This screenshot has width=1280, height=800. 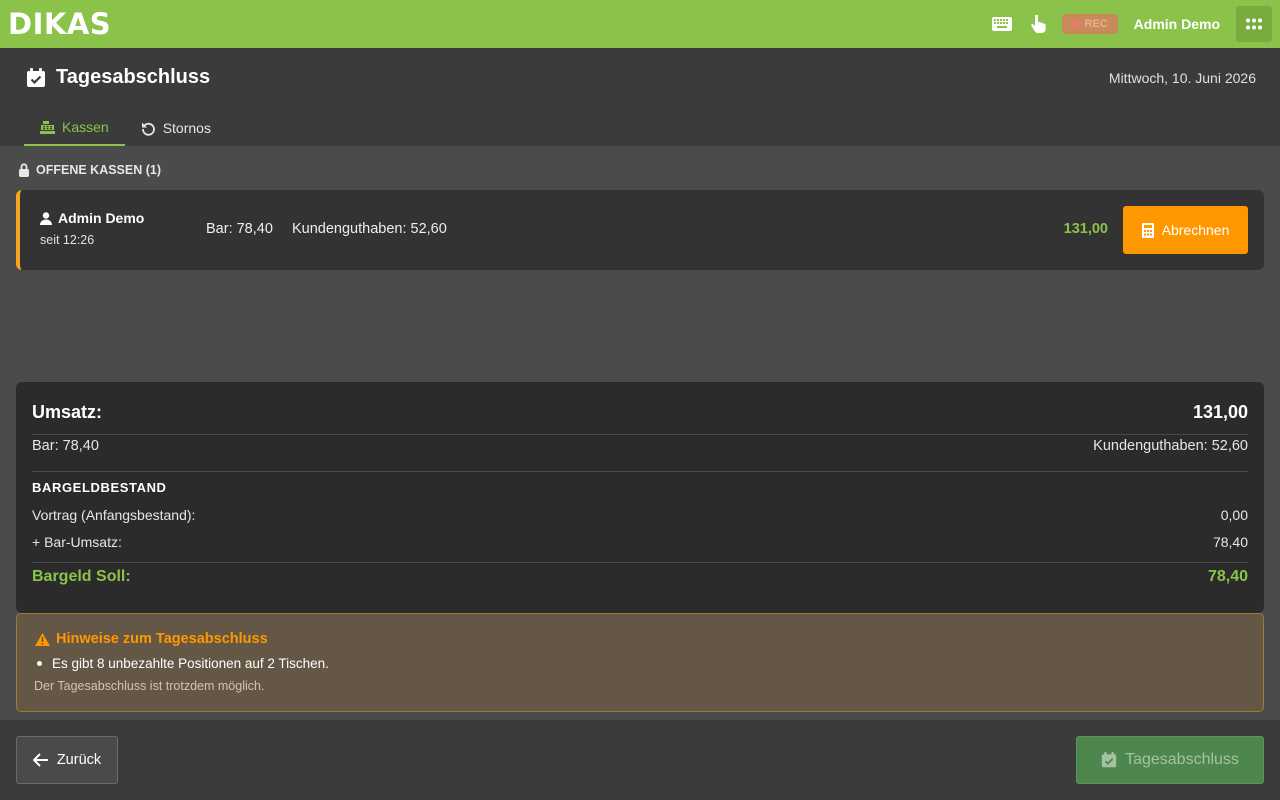 I want to click on tab-stornos: Stornos, so click(x=176, y=128).